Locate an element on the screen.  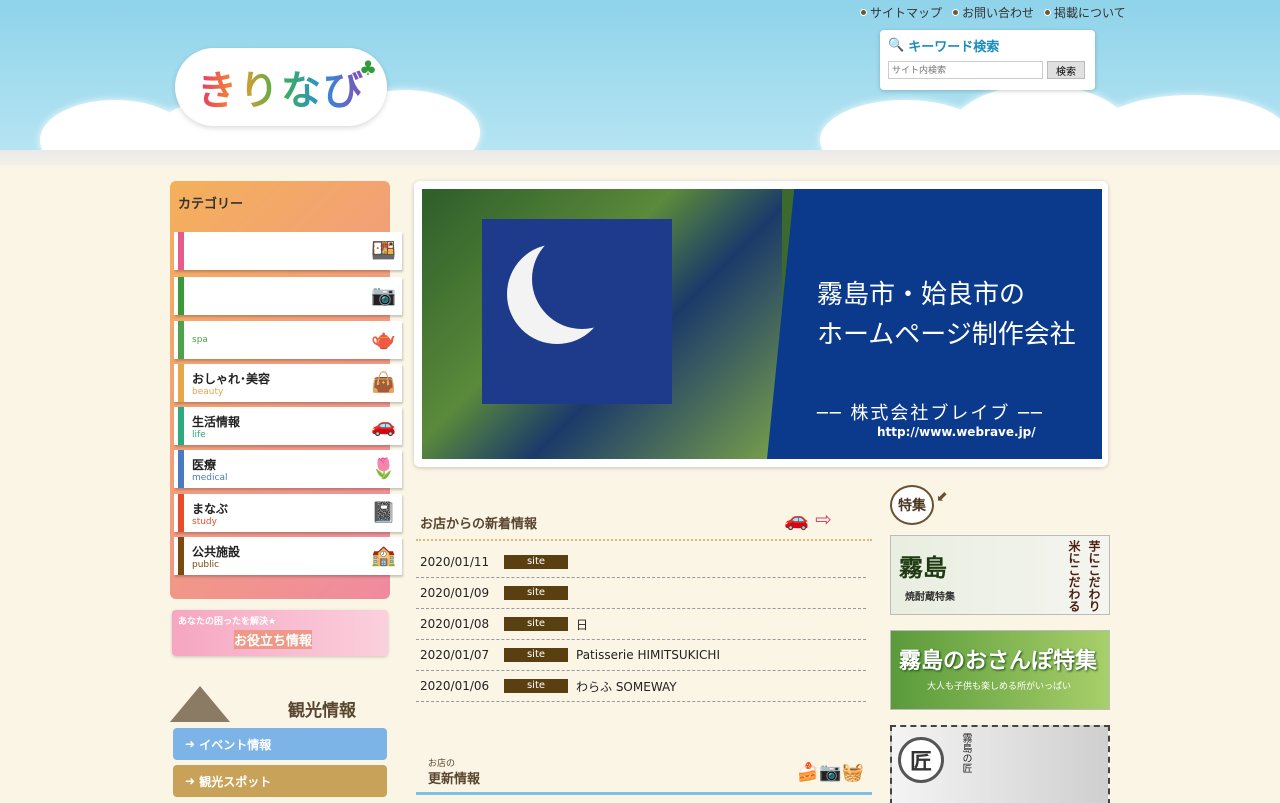
top-links: サイトマップ お問い合わせ 掲載について is located at coordinates (993, 12).